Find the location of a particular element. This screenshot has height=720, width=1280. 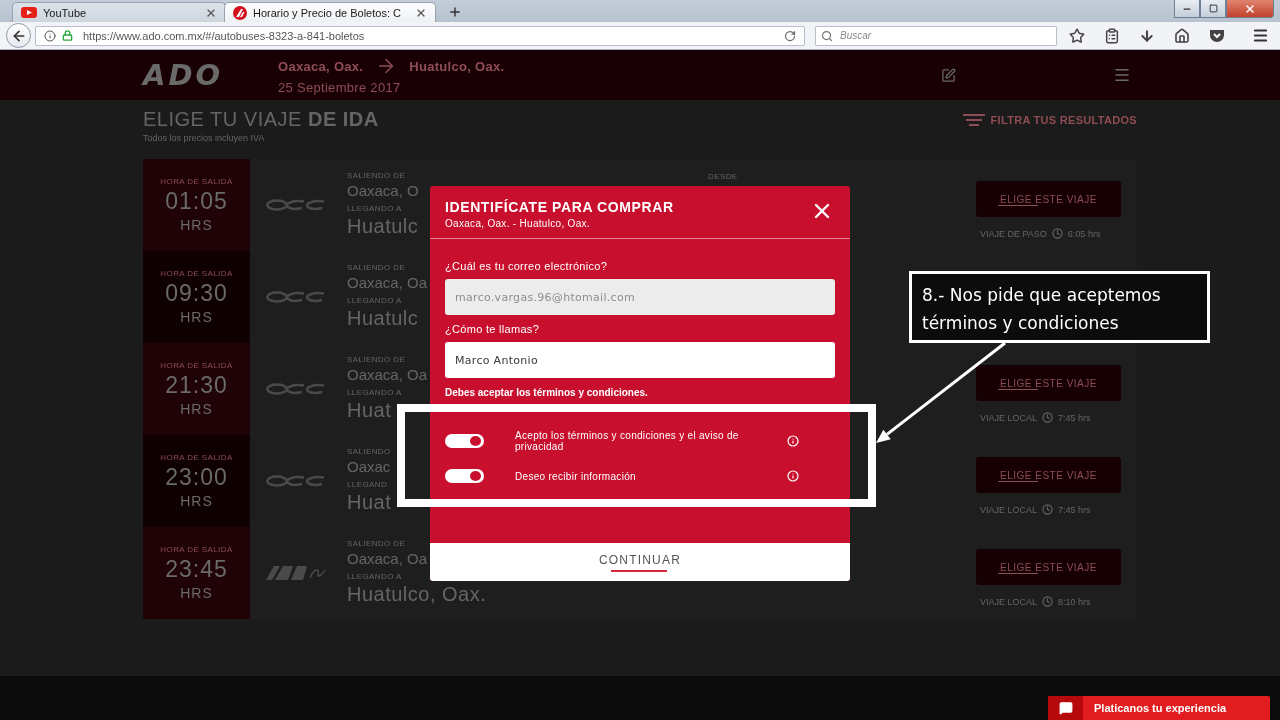

trip-duration: 6:05 hrs is located at coordinates (1084, 233).